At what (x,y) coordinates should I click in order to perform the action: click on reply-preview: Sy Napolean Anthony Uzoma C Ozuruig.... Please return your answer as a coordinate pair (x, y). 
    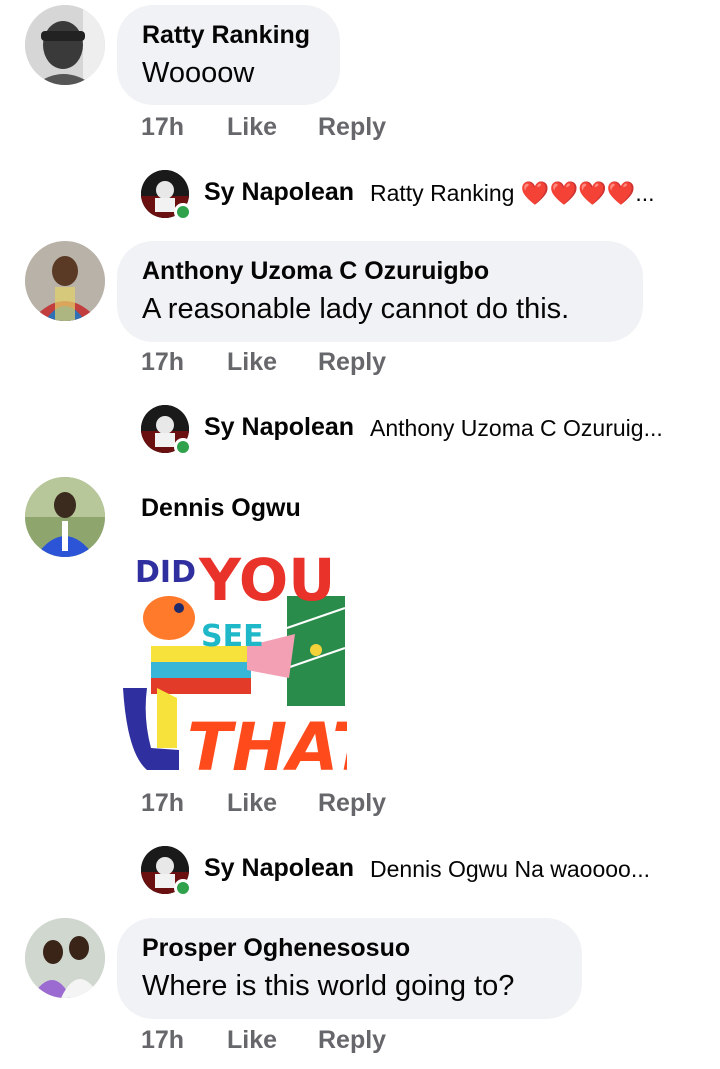
    Looking at the image, I should click on (421, 430).